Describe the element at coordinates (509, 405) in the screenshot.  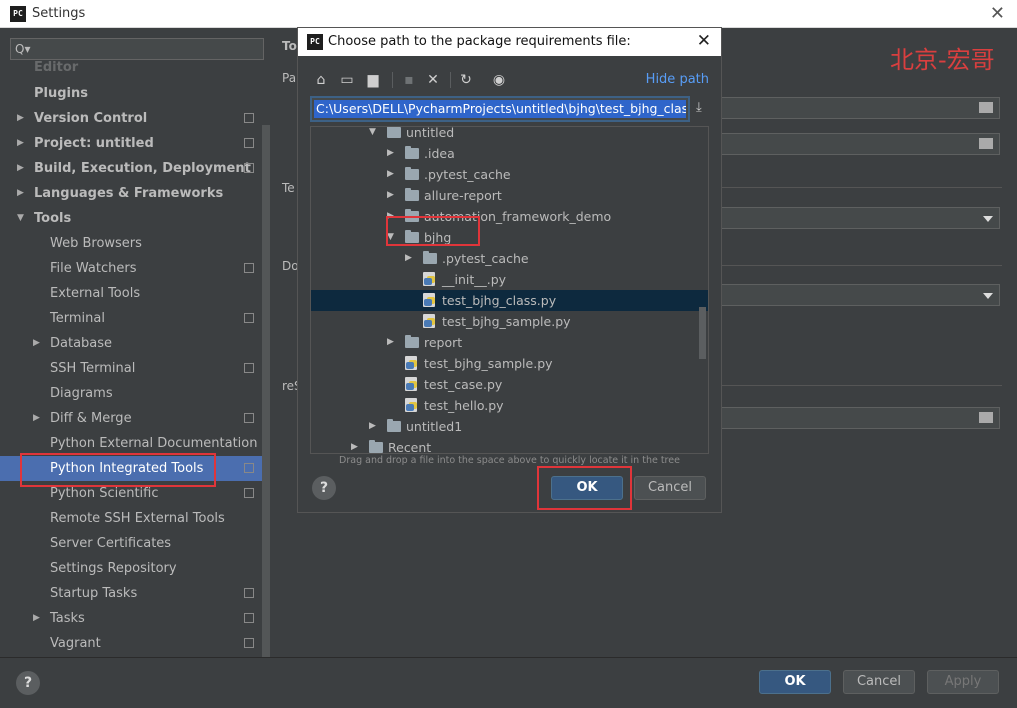
I see `file-node-test-hello-py: test_hello.py` at that location.